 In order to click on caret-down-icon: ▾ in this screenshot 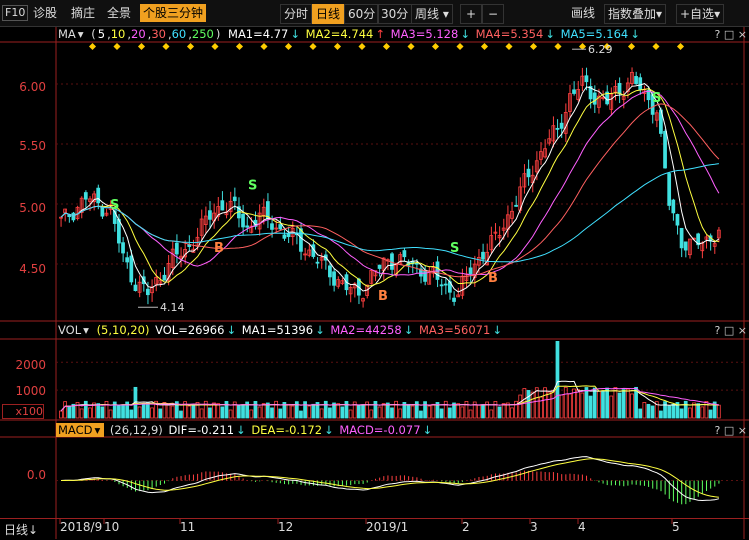, I will do `click(659, 14)`.